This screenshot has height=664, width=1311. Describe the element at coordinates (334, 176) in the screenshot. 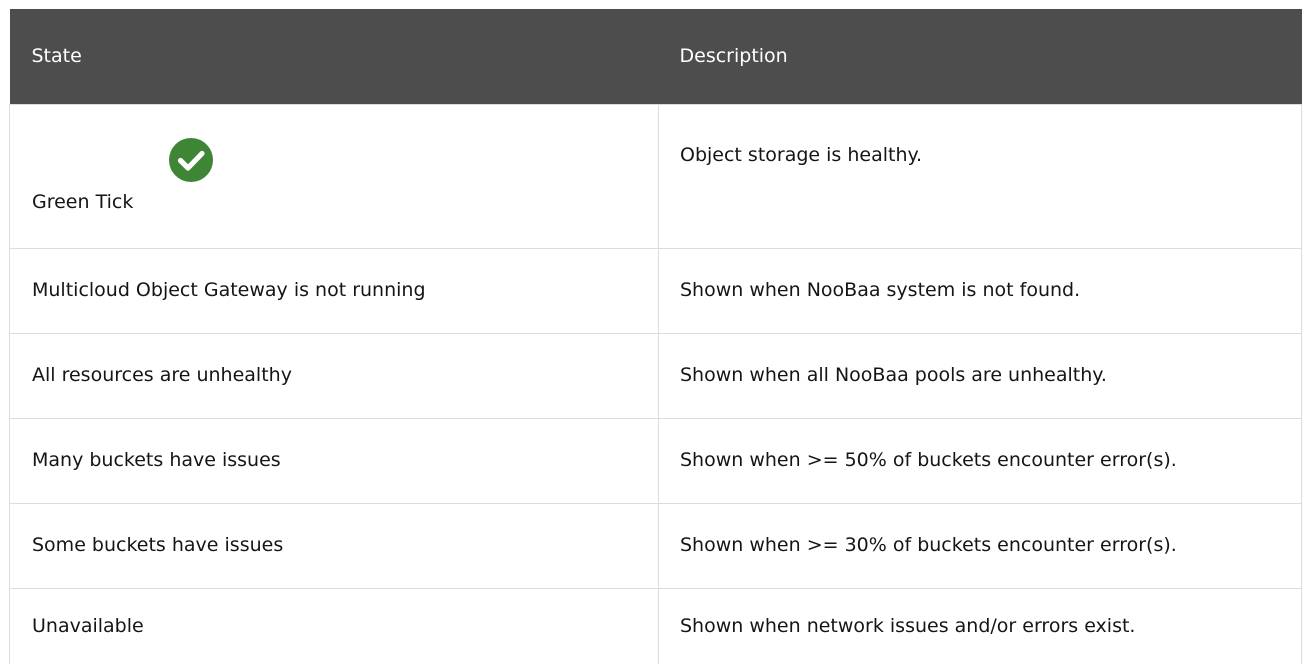

I see `state-cell: Green Tick` at that location.